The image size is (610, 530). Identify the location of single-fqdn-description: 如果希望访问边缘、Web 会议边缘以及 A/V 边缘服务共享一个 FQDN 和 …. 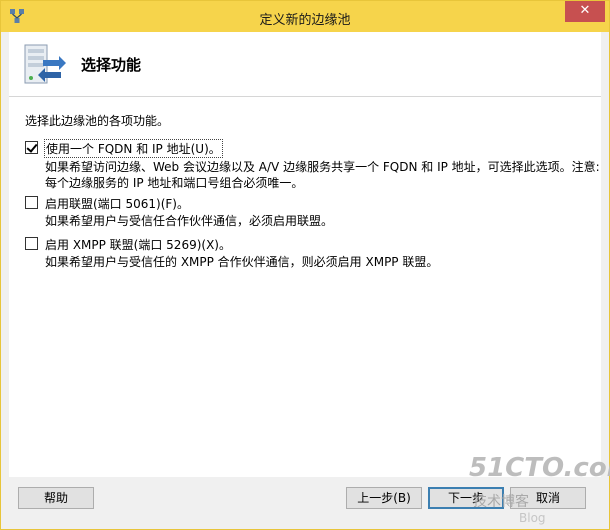
(322, 175).